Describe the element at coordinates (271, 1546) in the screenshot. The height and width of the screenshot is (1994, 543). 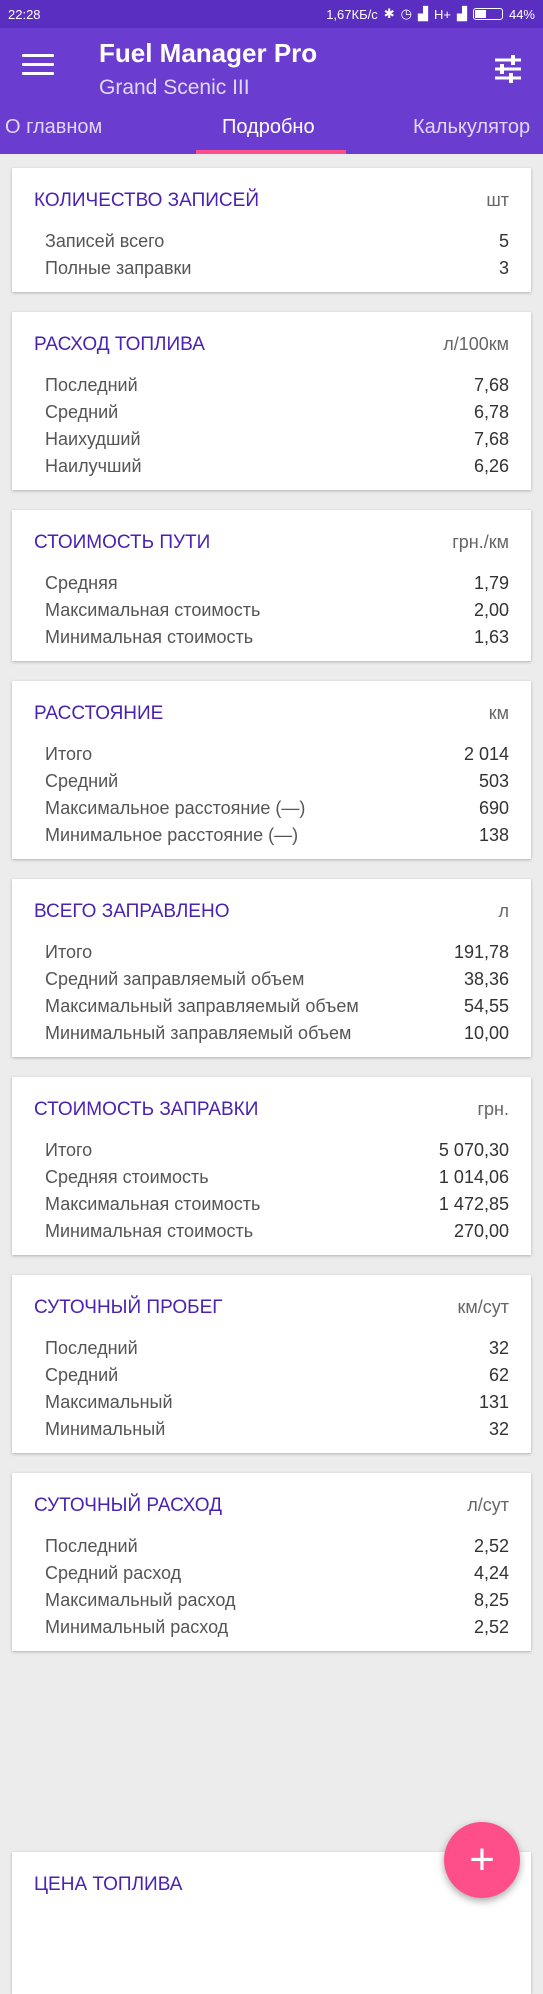
I see `stat-row: Последний 2,52` at that location.